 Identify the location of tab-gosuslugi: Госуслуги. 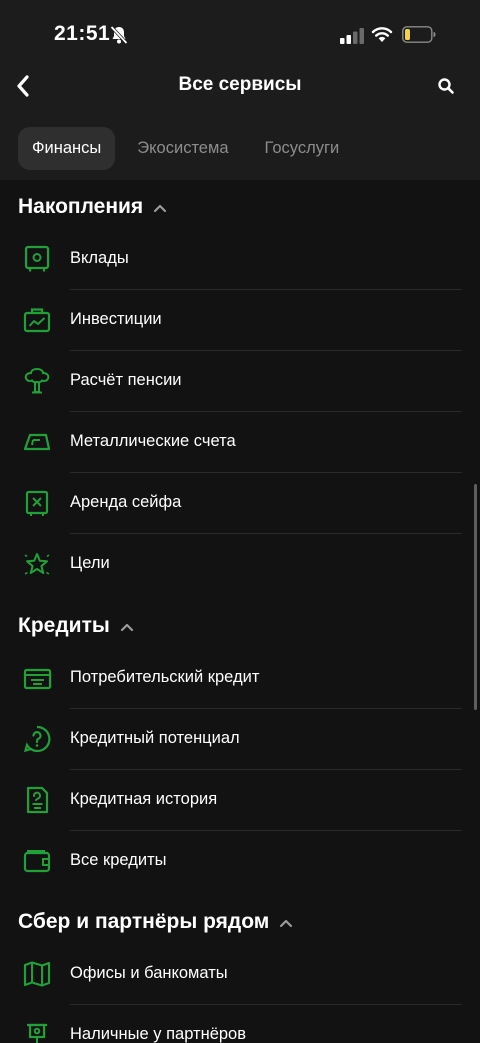
(302, 148).